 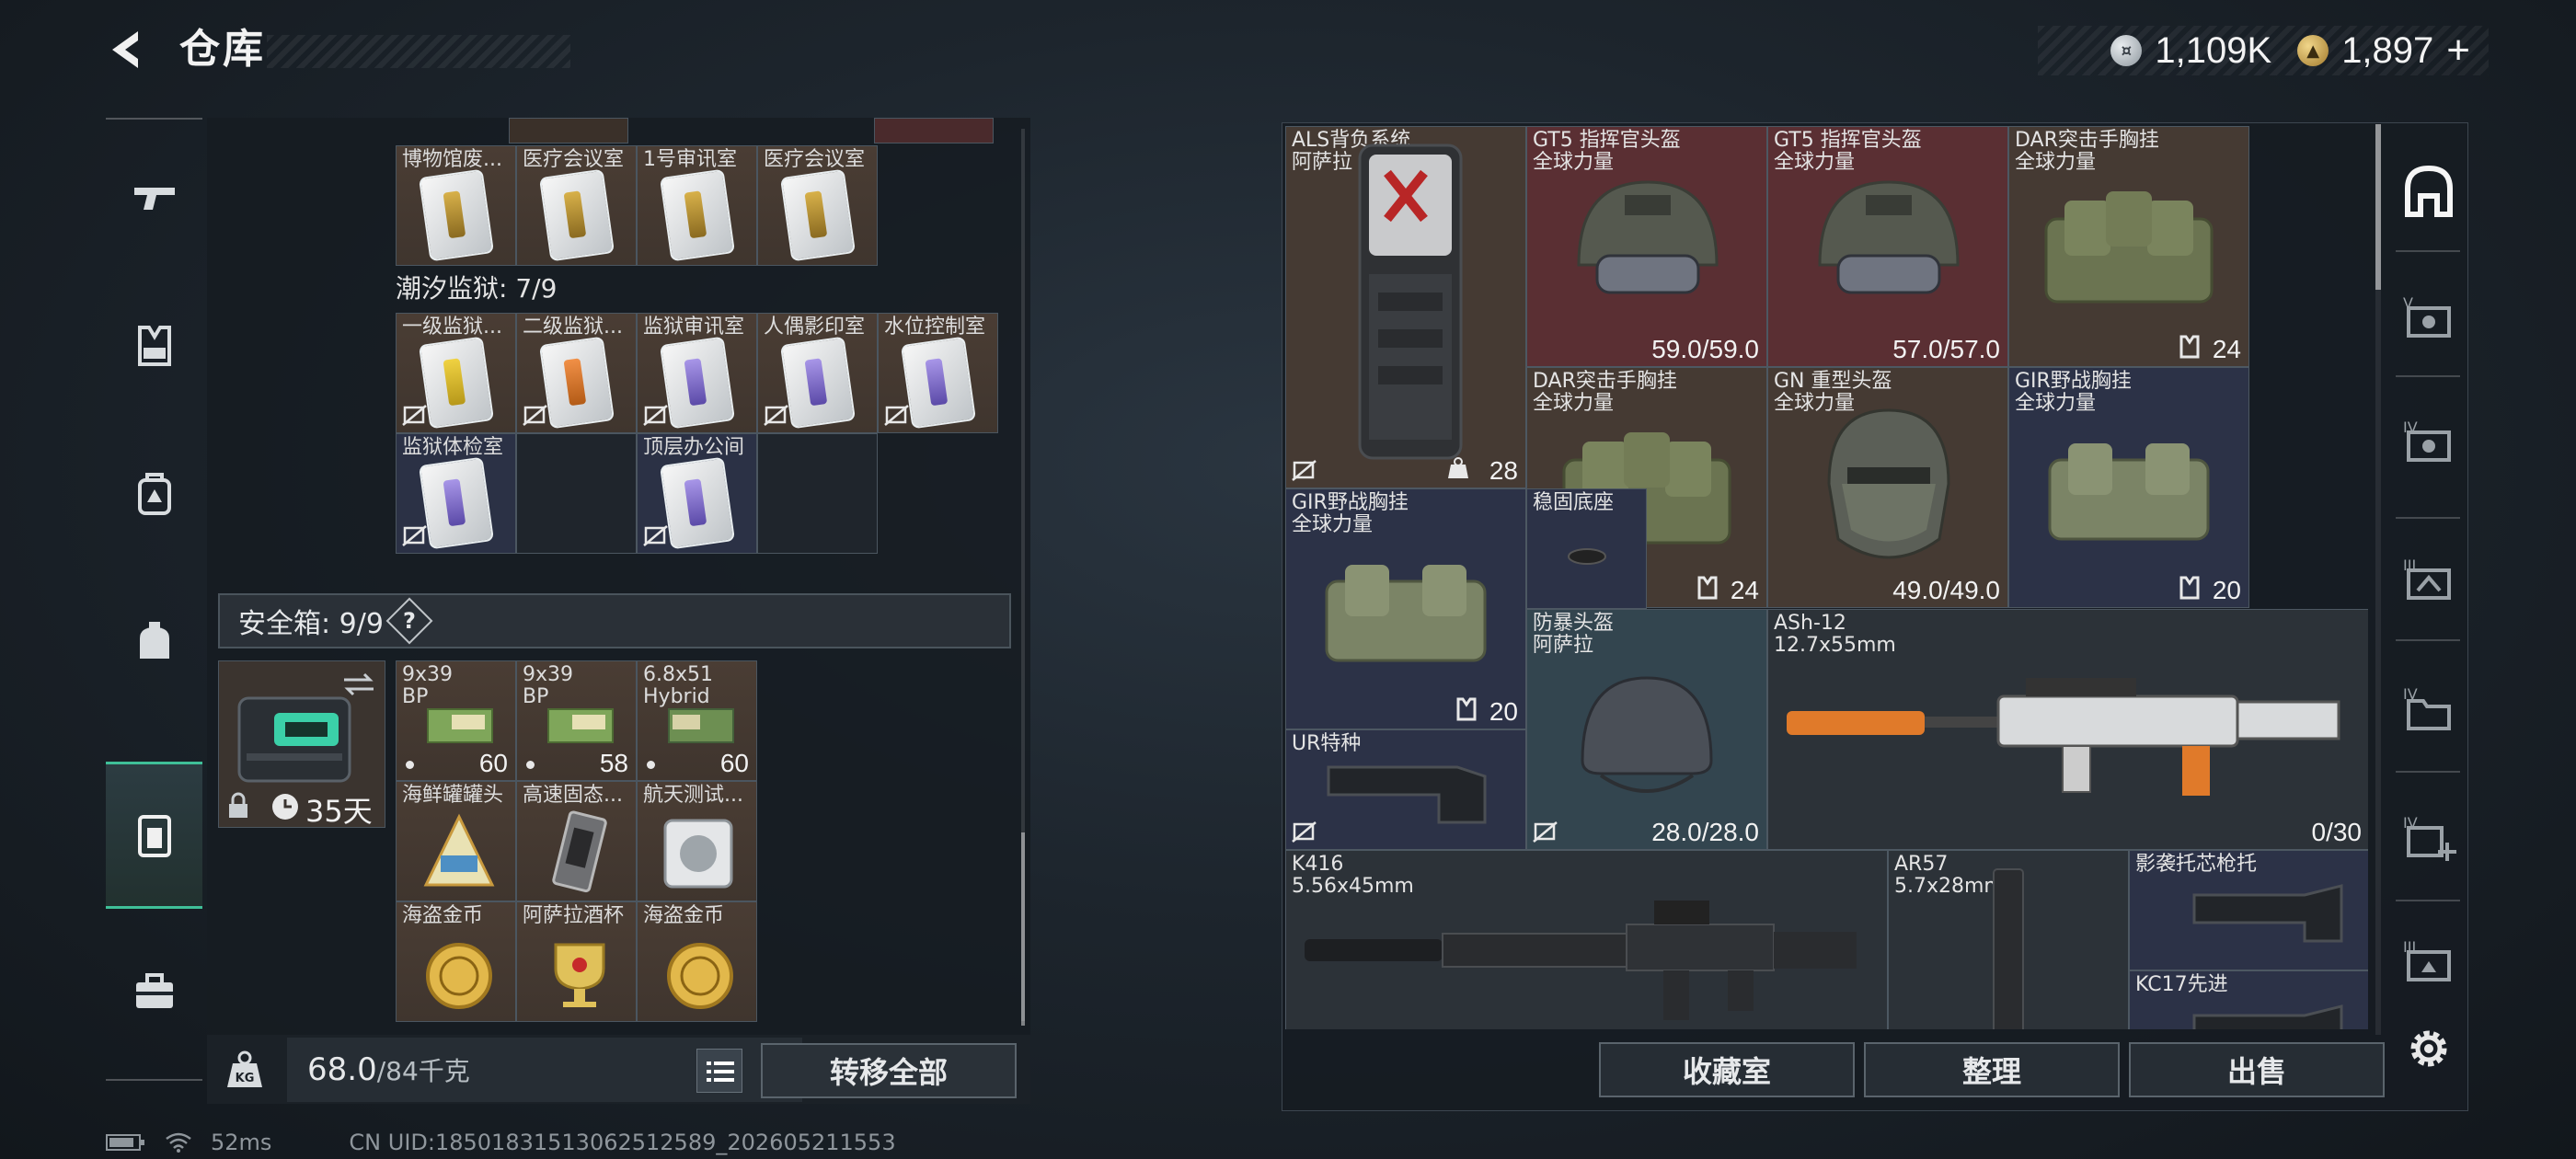 I want to click on ammo-item: 6.8x51 Hybrid 60, so click(x=697, y=720).